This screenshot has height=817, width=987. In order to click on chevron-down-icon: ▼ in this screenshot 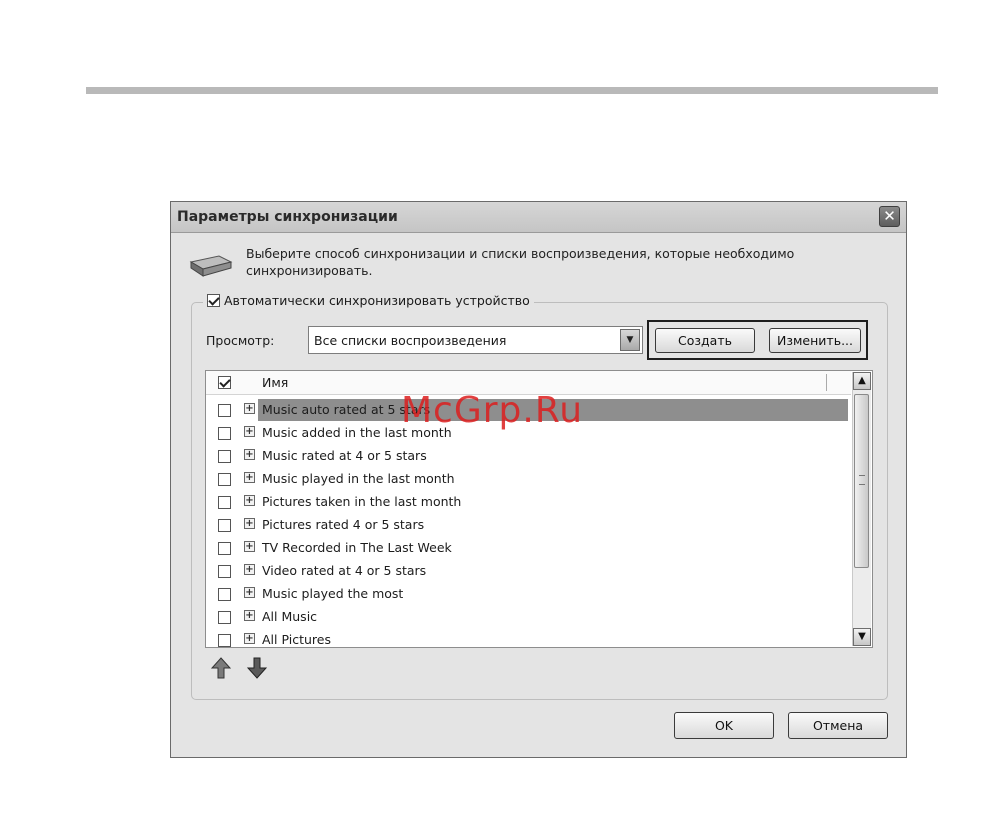, I will do `click(630, 340)`.